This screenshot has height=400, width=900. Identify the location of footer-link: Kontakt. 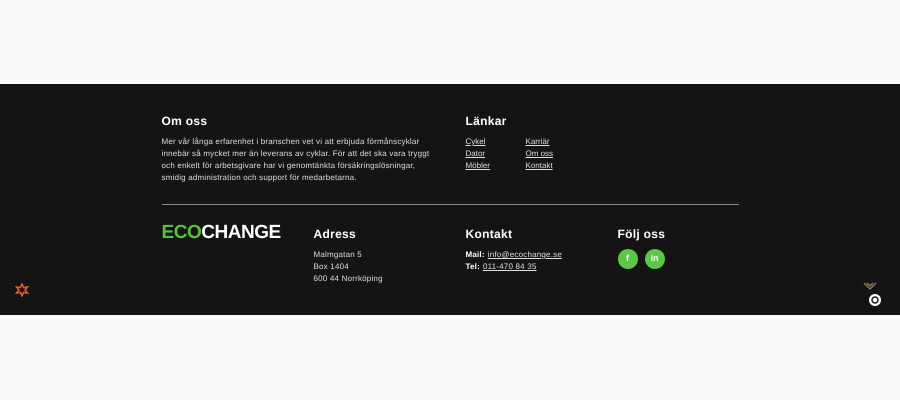
(539, 166).